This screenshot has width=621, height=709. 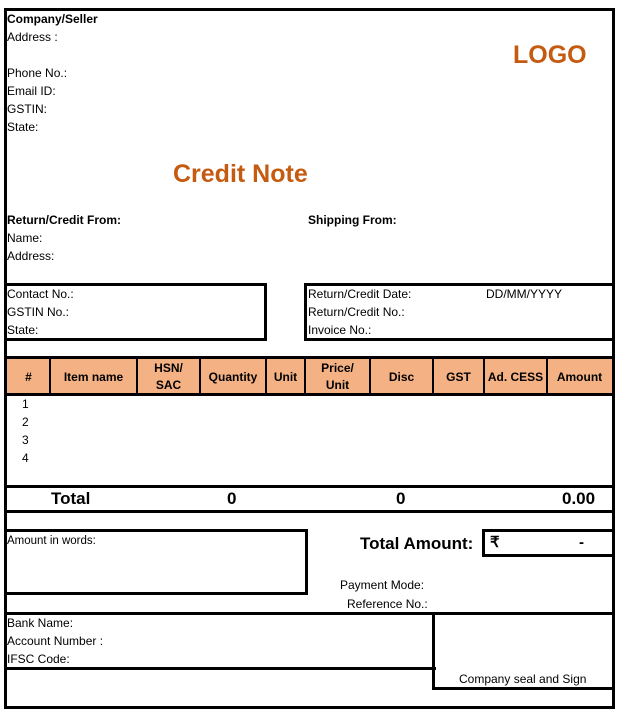 What do you see at coordinates (232, 498) in the screenshot?
I see `totals-quantity: 0` at bounding box center [232, 498].